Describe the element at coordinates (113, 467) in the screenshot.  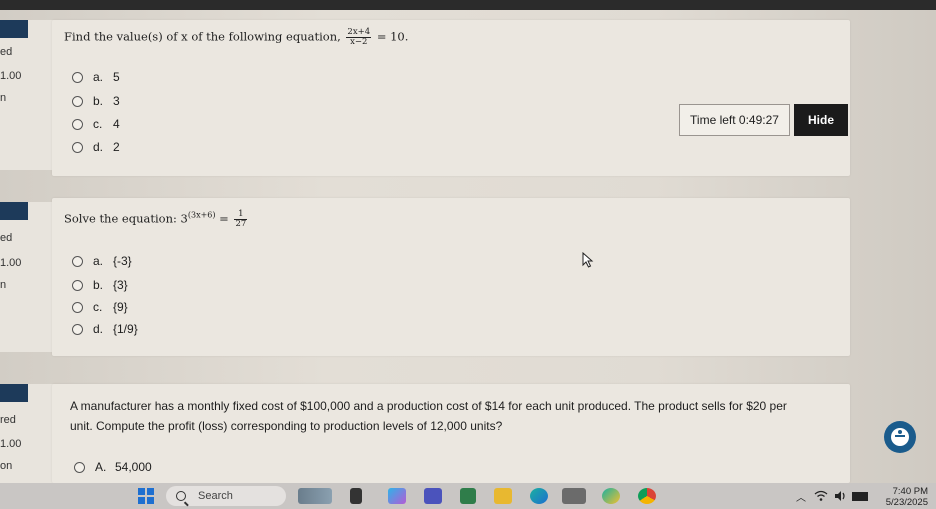
I see `question-3-option-a: A. 54,000` at that location.